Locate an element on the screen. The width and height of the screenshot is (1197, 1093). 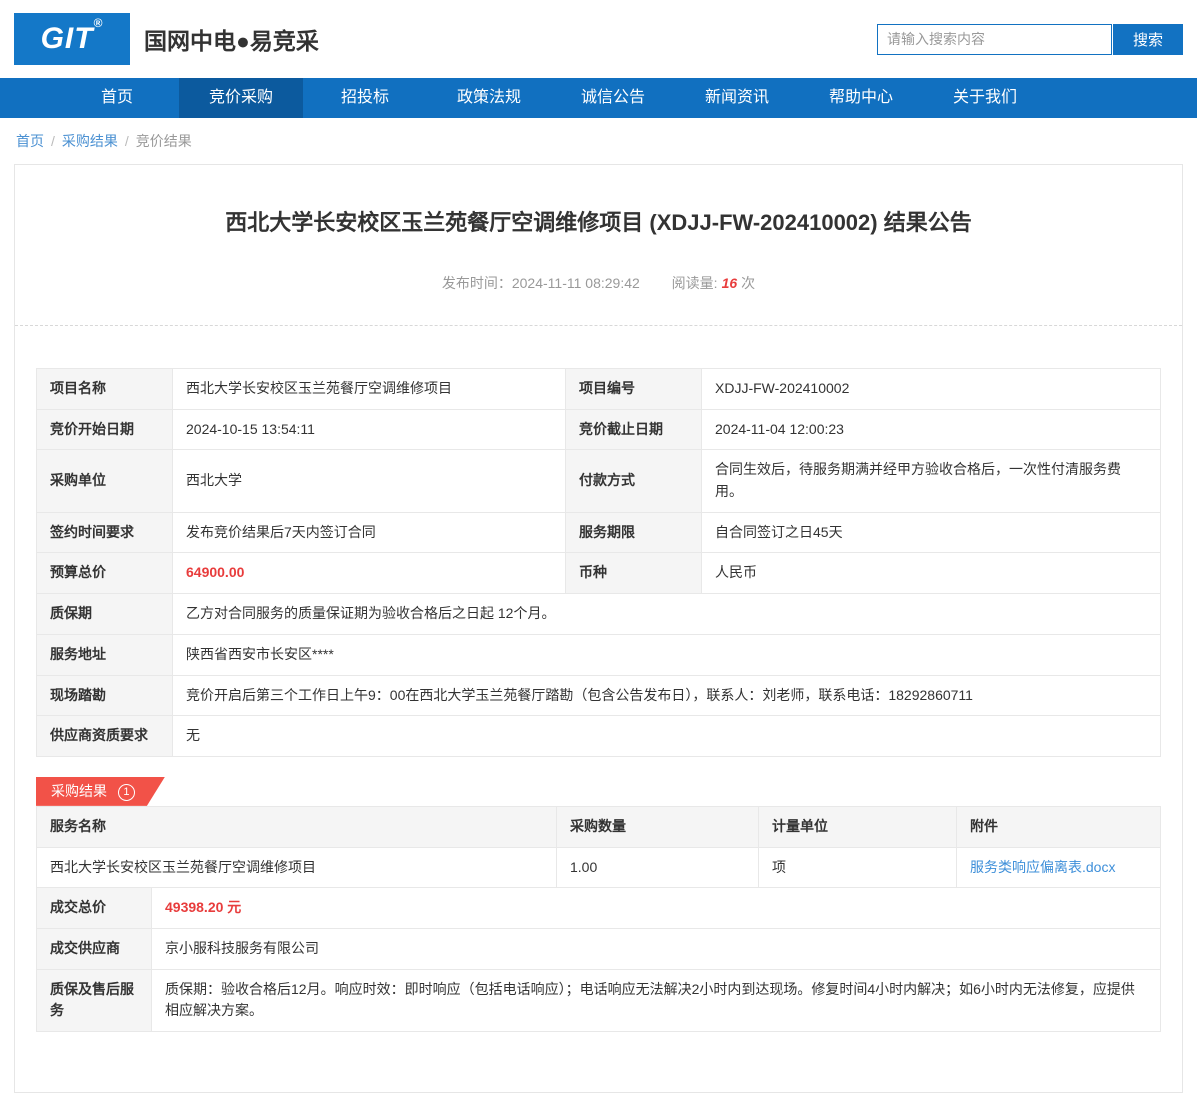
label-bid-end-date: 竞价截止日期 is located at coordinates (633, 429).